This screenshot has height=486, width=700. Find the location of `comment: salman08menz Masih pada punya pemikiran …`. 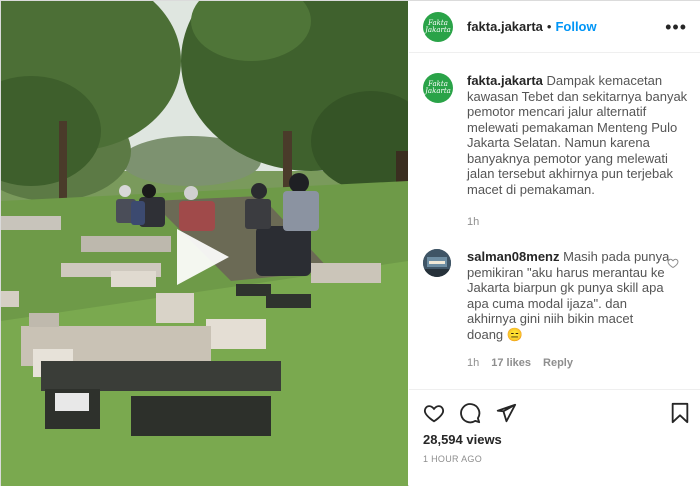

comment: salman08menz Masih pada punya pemikiran … is located at coordinates (558, 295).